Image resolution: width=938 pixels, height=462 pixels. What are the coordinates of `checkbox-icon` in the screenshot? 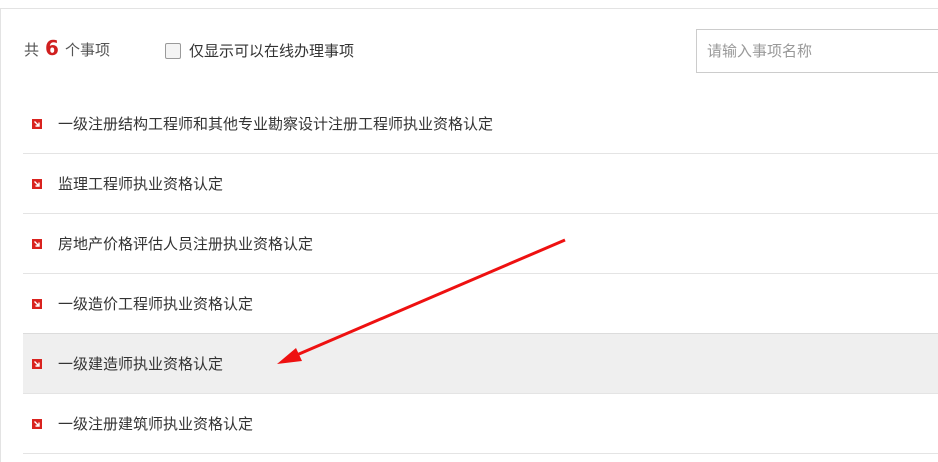 It's located at (173, 50).